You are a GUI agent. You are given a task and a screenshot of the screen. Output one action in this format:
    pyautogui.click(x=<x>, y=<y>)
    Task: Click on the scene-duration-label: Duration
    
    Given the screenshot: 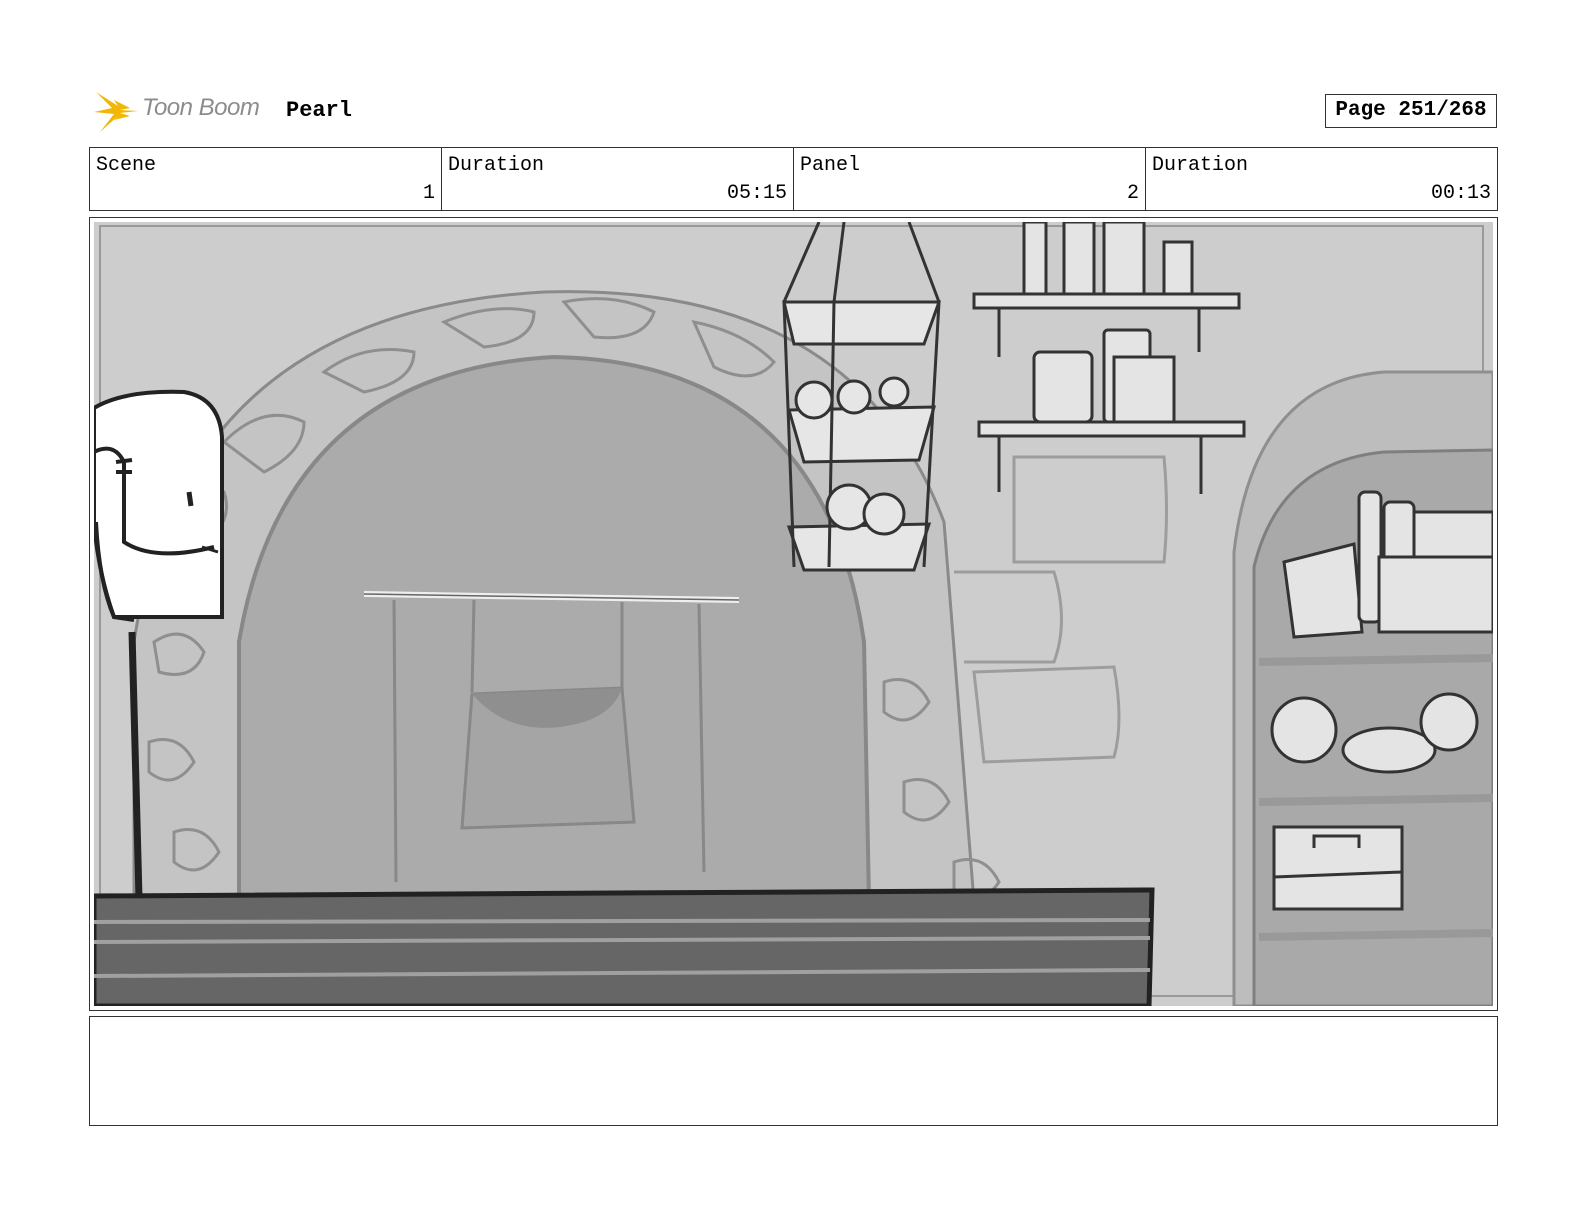 What is the action you would take?
    pyautogui.click(x=496, y=165)
    